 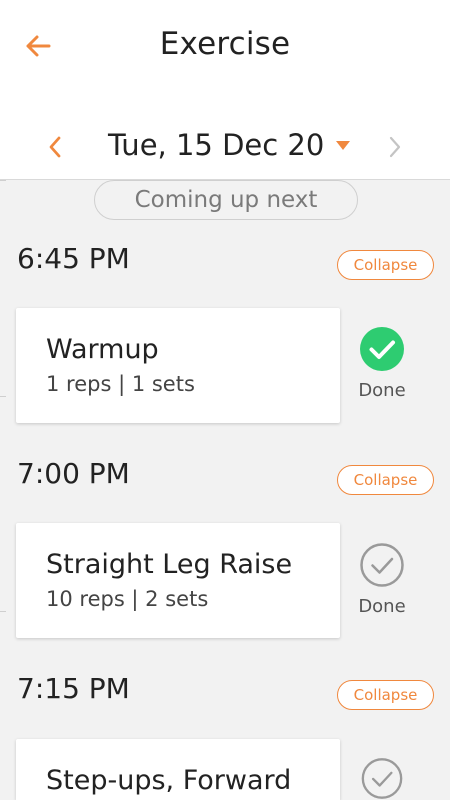 I want to click on date-navigation-bar: Tue, 15 Dec 20, so click(x=225, y=136).